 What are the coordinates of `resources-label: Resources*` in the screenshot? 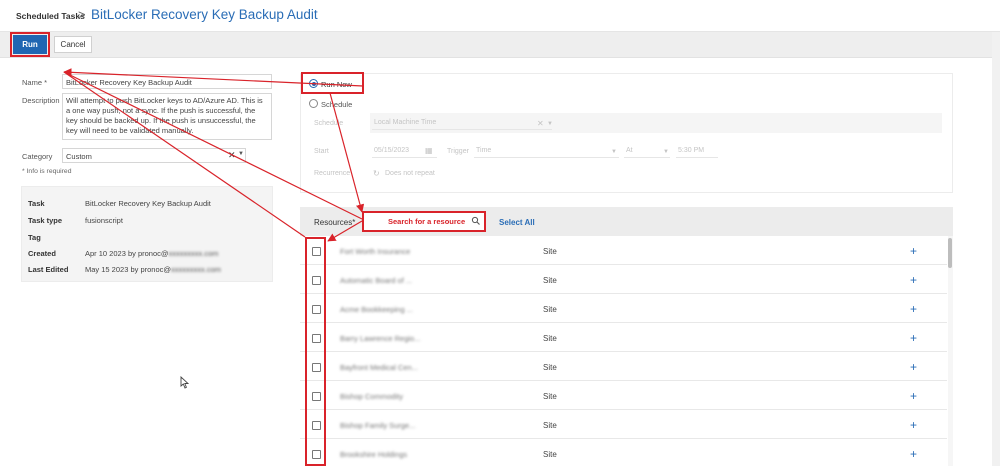 It's located at (335, 222).